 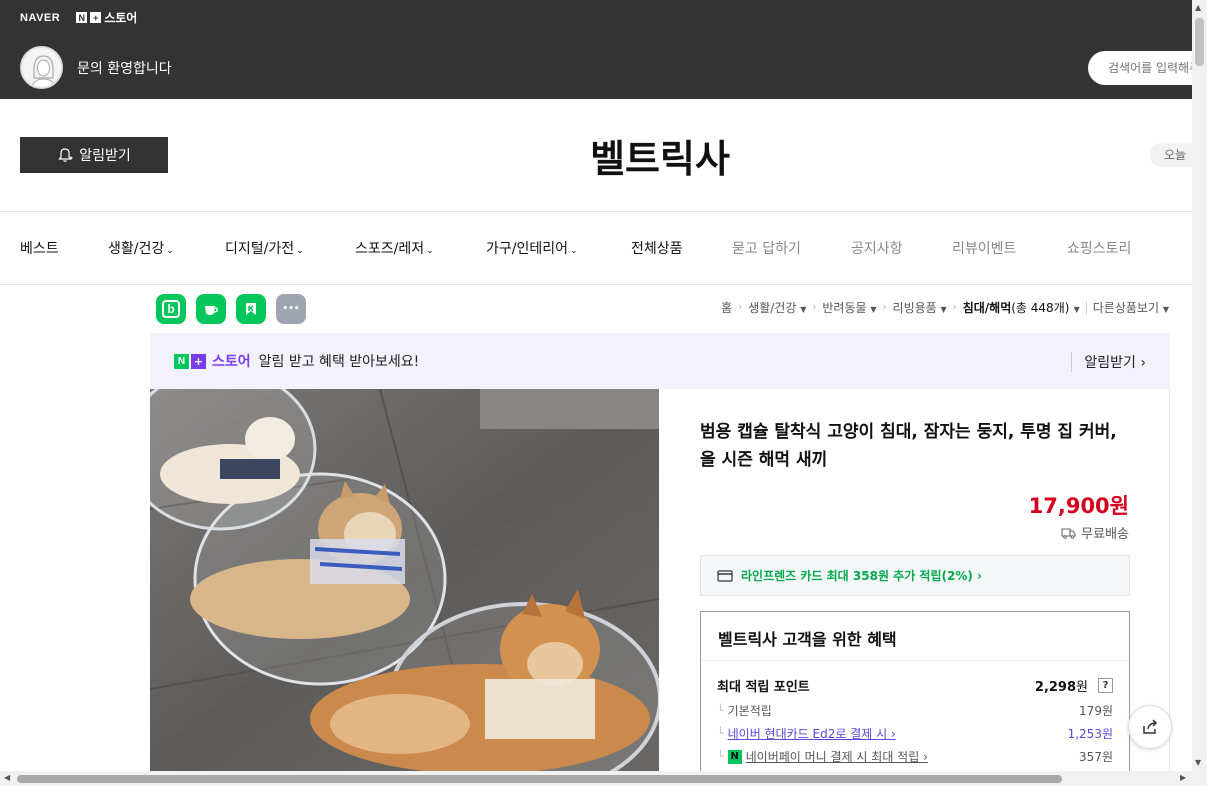 What do you see at coordinates (1096, 711) in the screenshot?
I see `benefit-value: 179원` at bounding box center [1096, 711].